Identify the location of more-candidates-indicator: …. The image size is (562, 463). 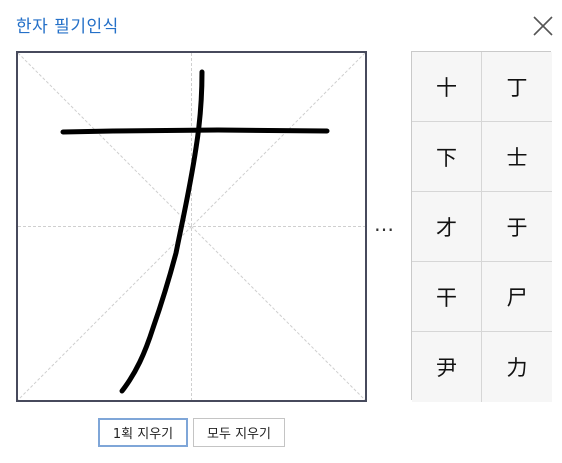
(384, 224).